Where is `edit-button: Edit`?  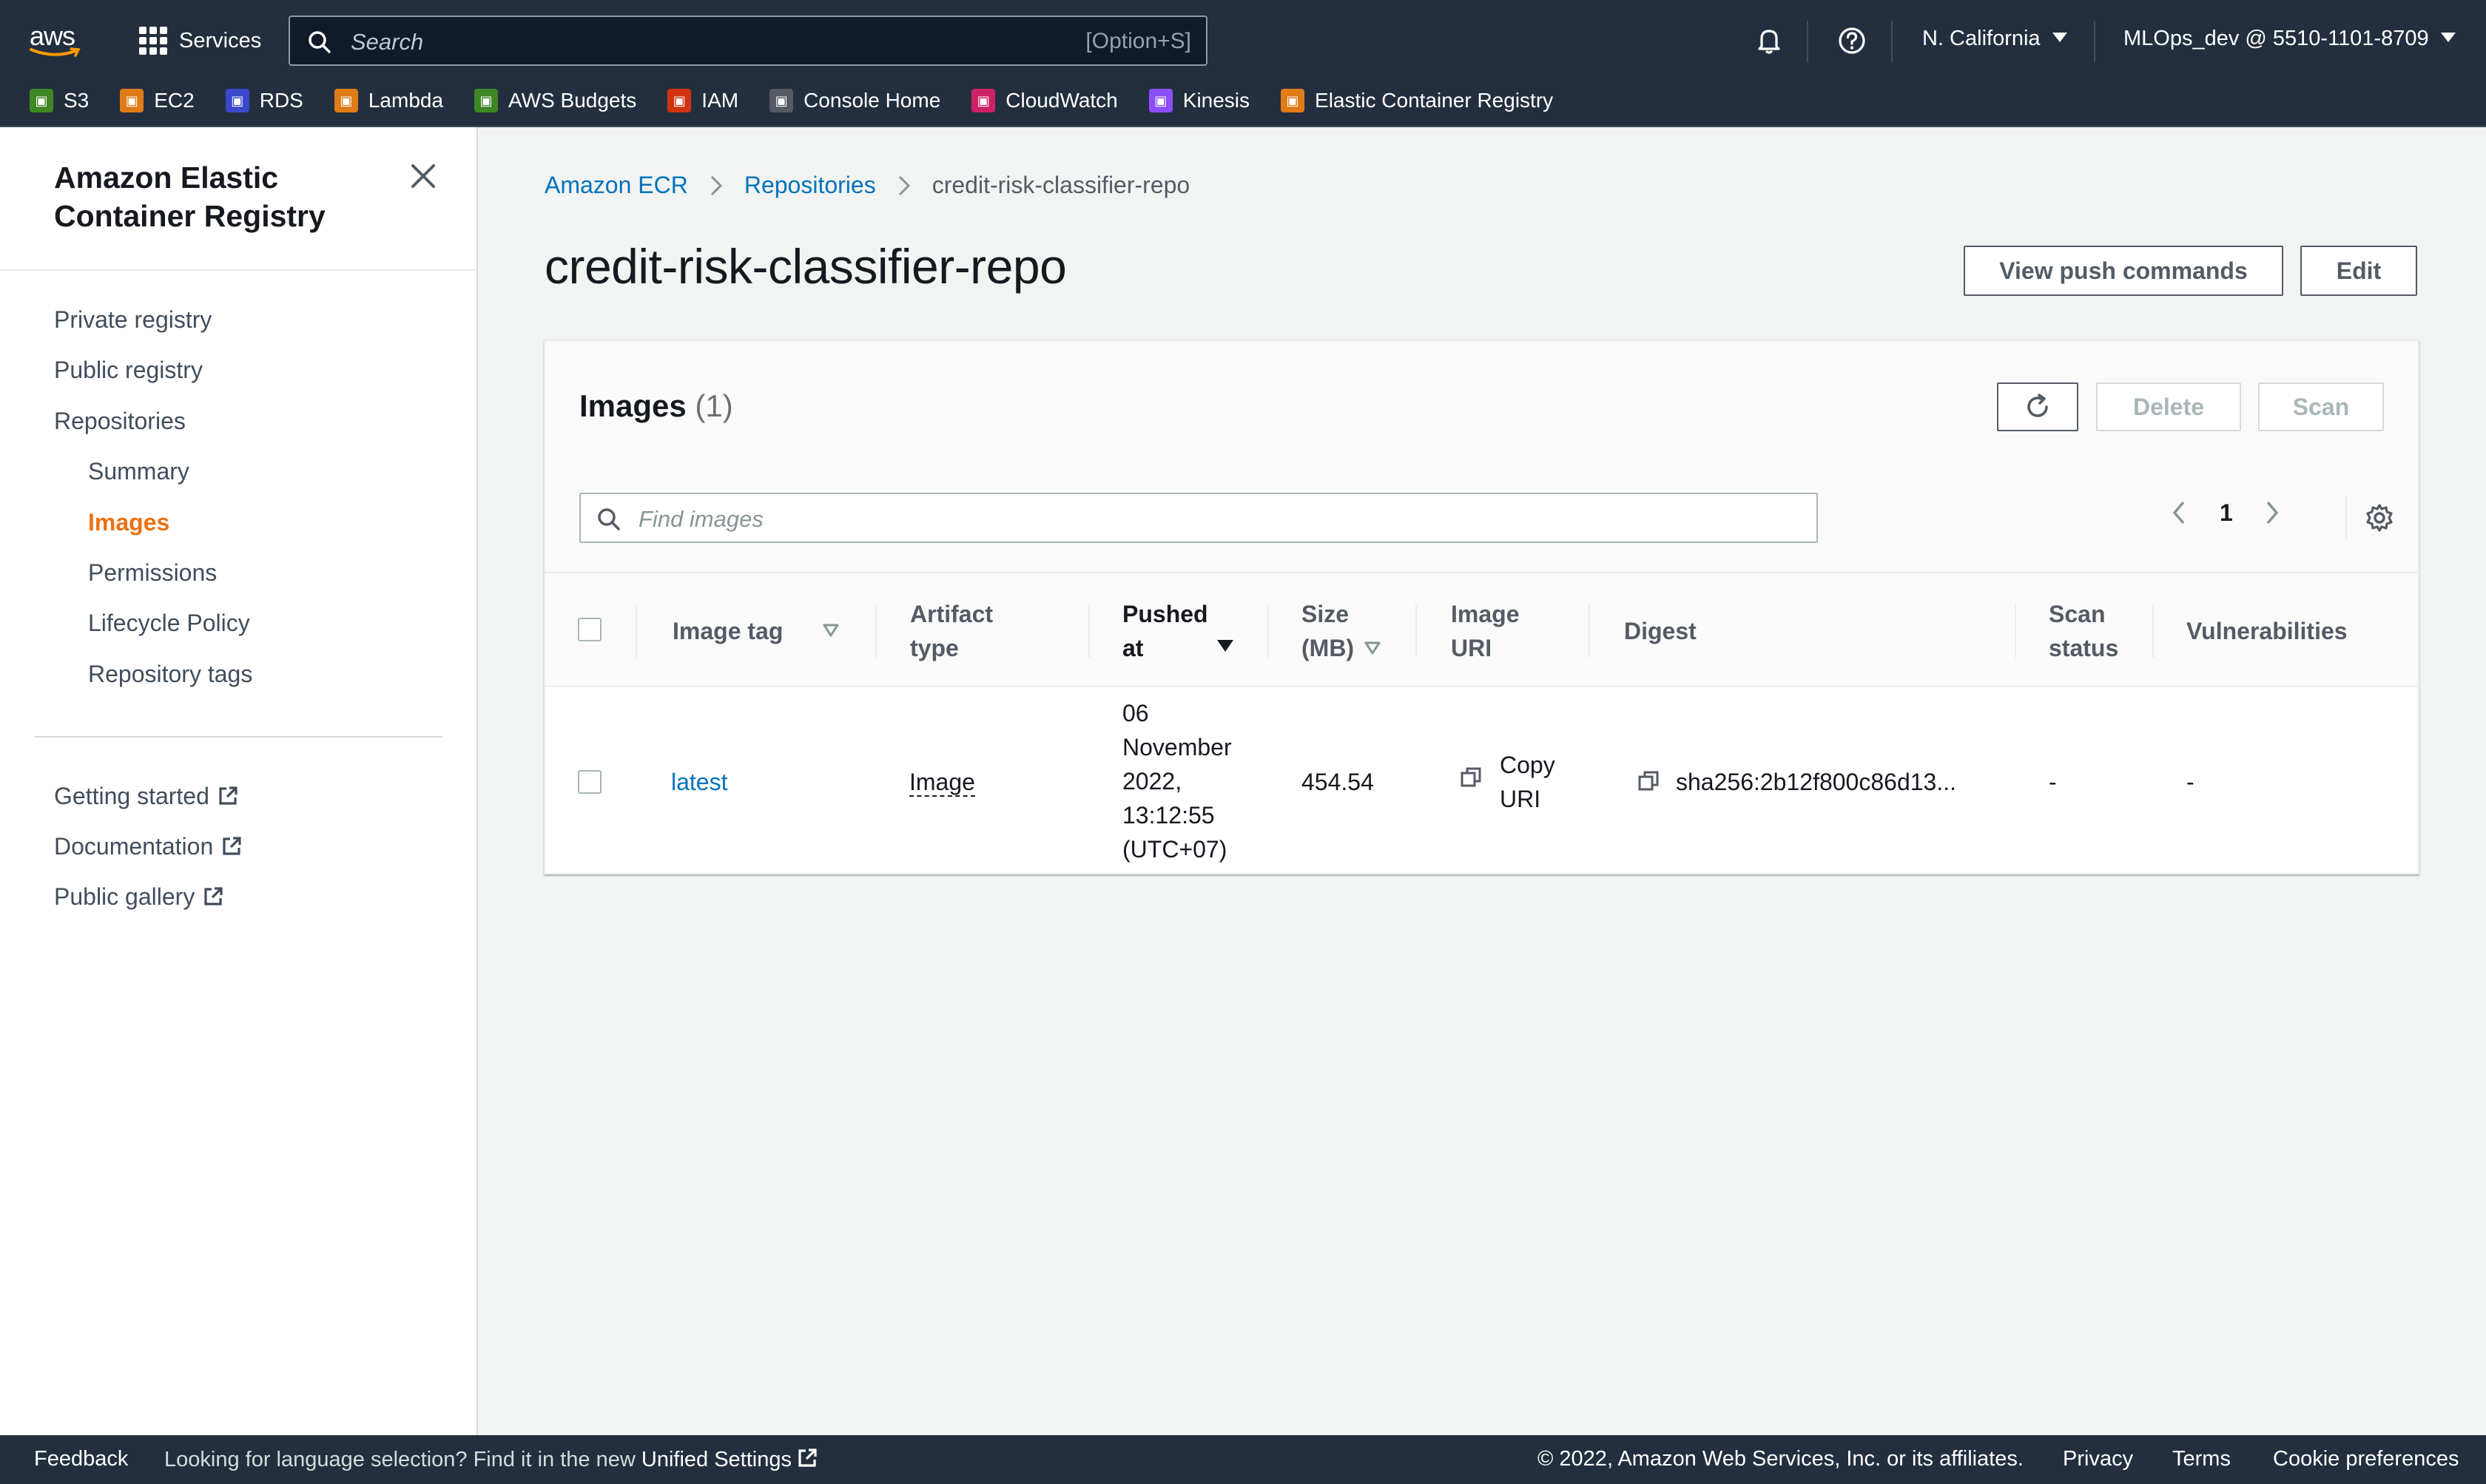 edit-button: Edit is located at coordinates (2358, 271).